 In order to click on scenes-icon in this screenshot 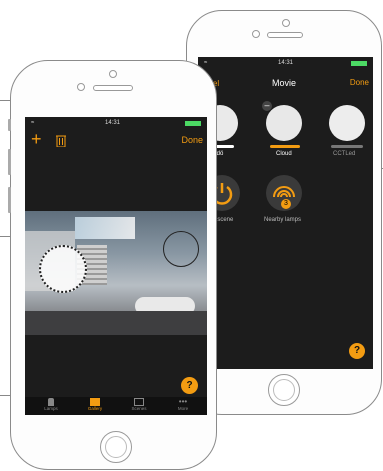, I will do `click(139, 402)`.